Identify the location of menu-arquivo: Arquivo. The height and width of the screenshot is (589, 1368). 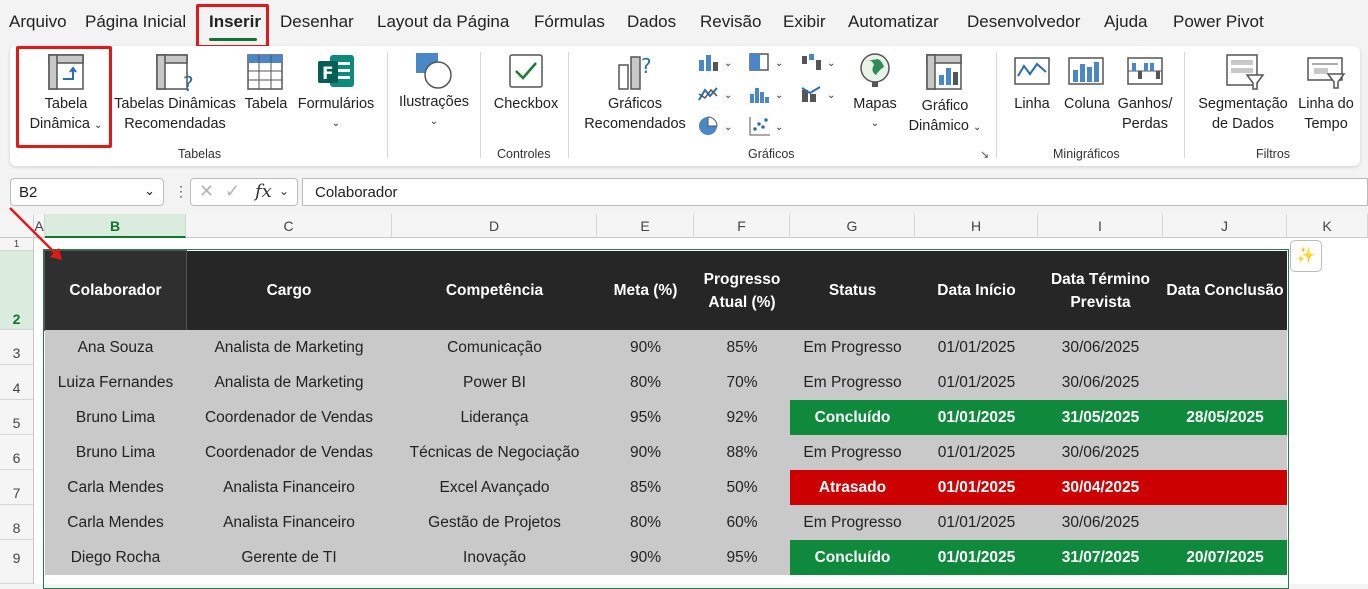
(38, 22).